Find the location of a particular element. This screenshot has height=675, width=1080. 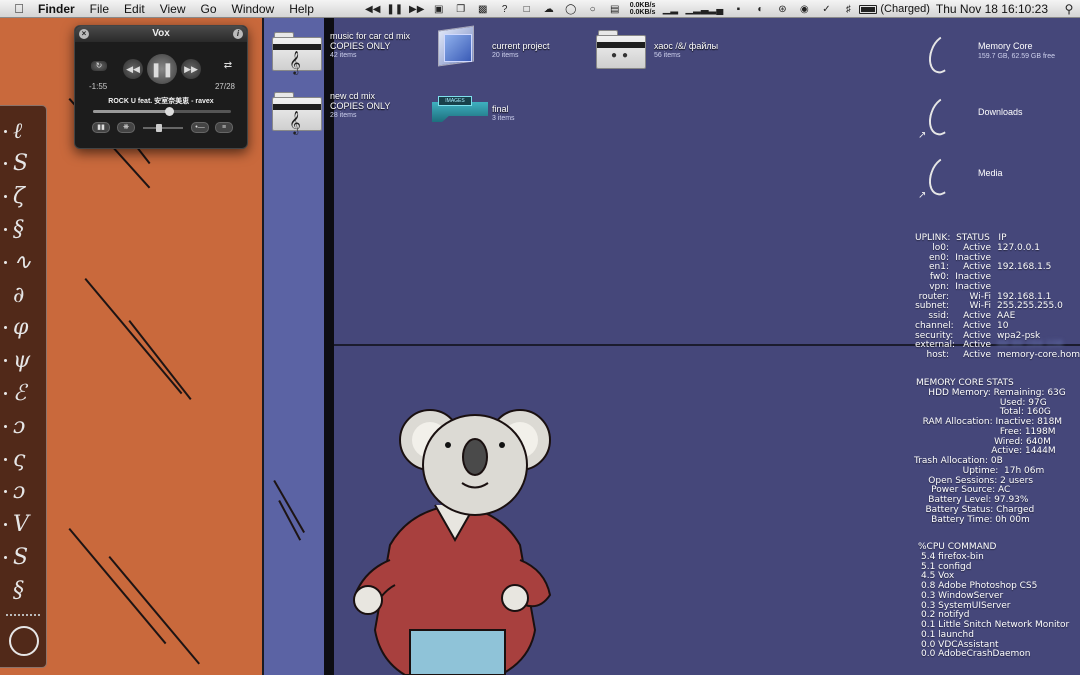

media-alias-icon: ↗ is located at coordinates (943, 177).